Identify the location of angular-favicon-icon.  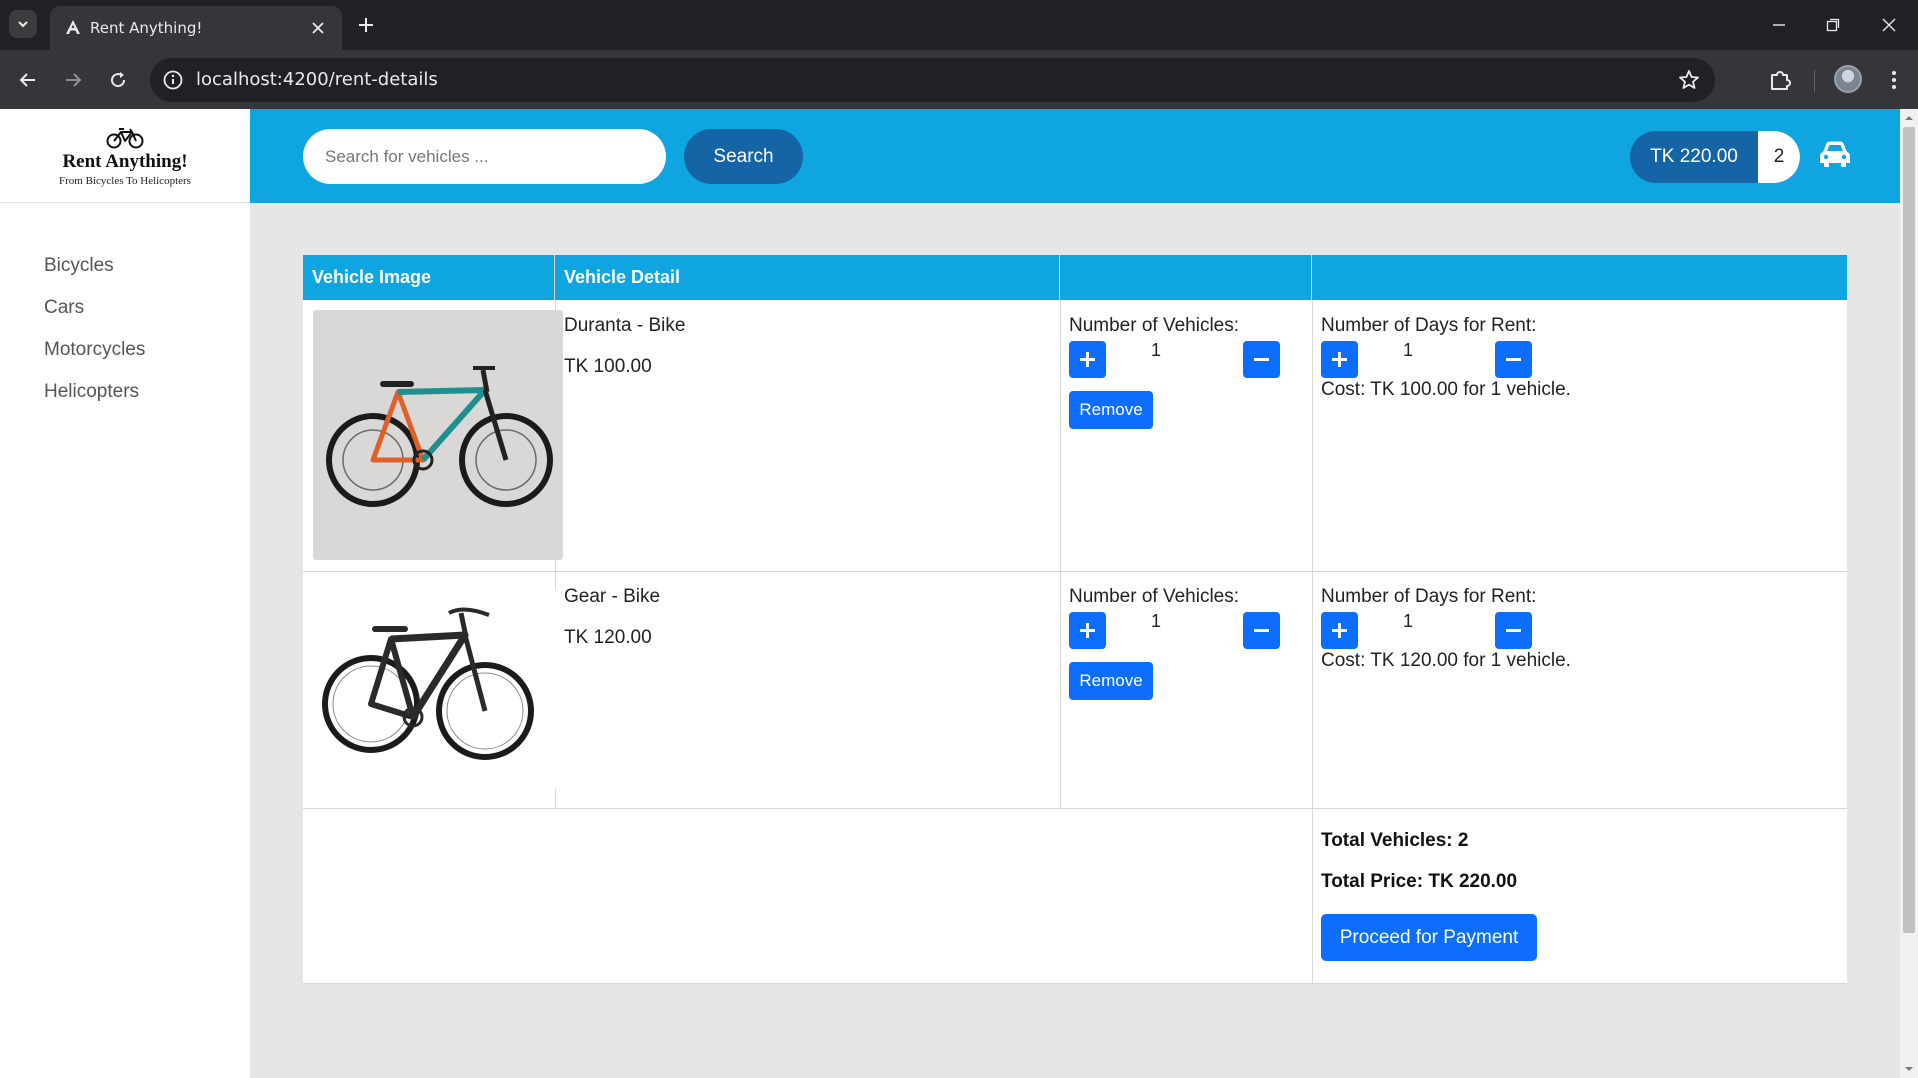
(73, 27).